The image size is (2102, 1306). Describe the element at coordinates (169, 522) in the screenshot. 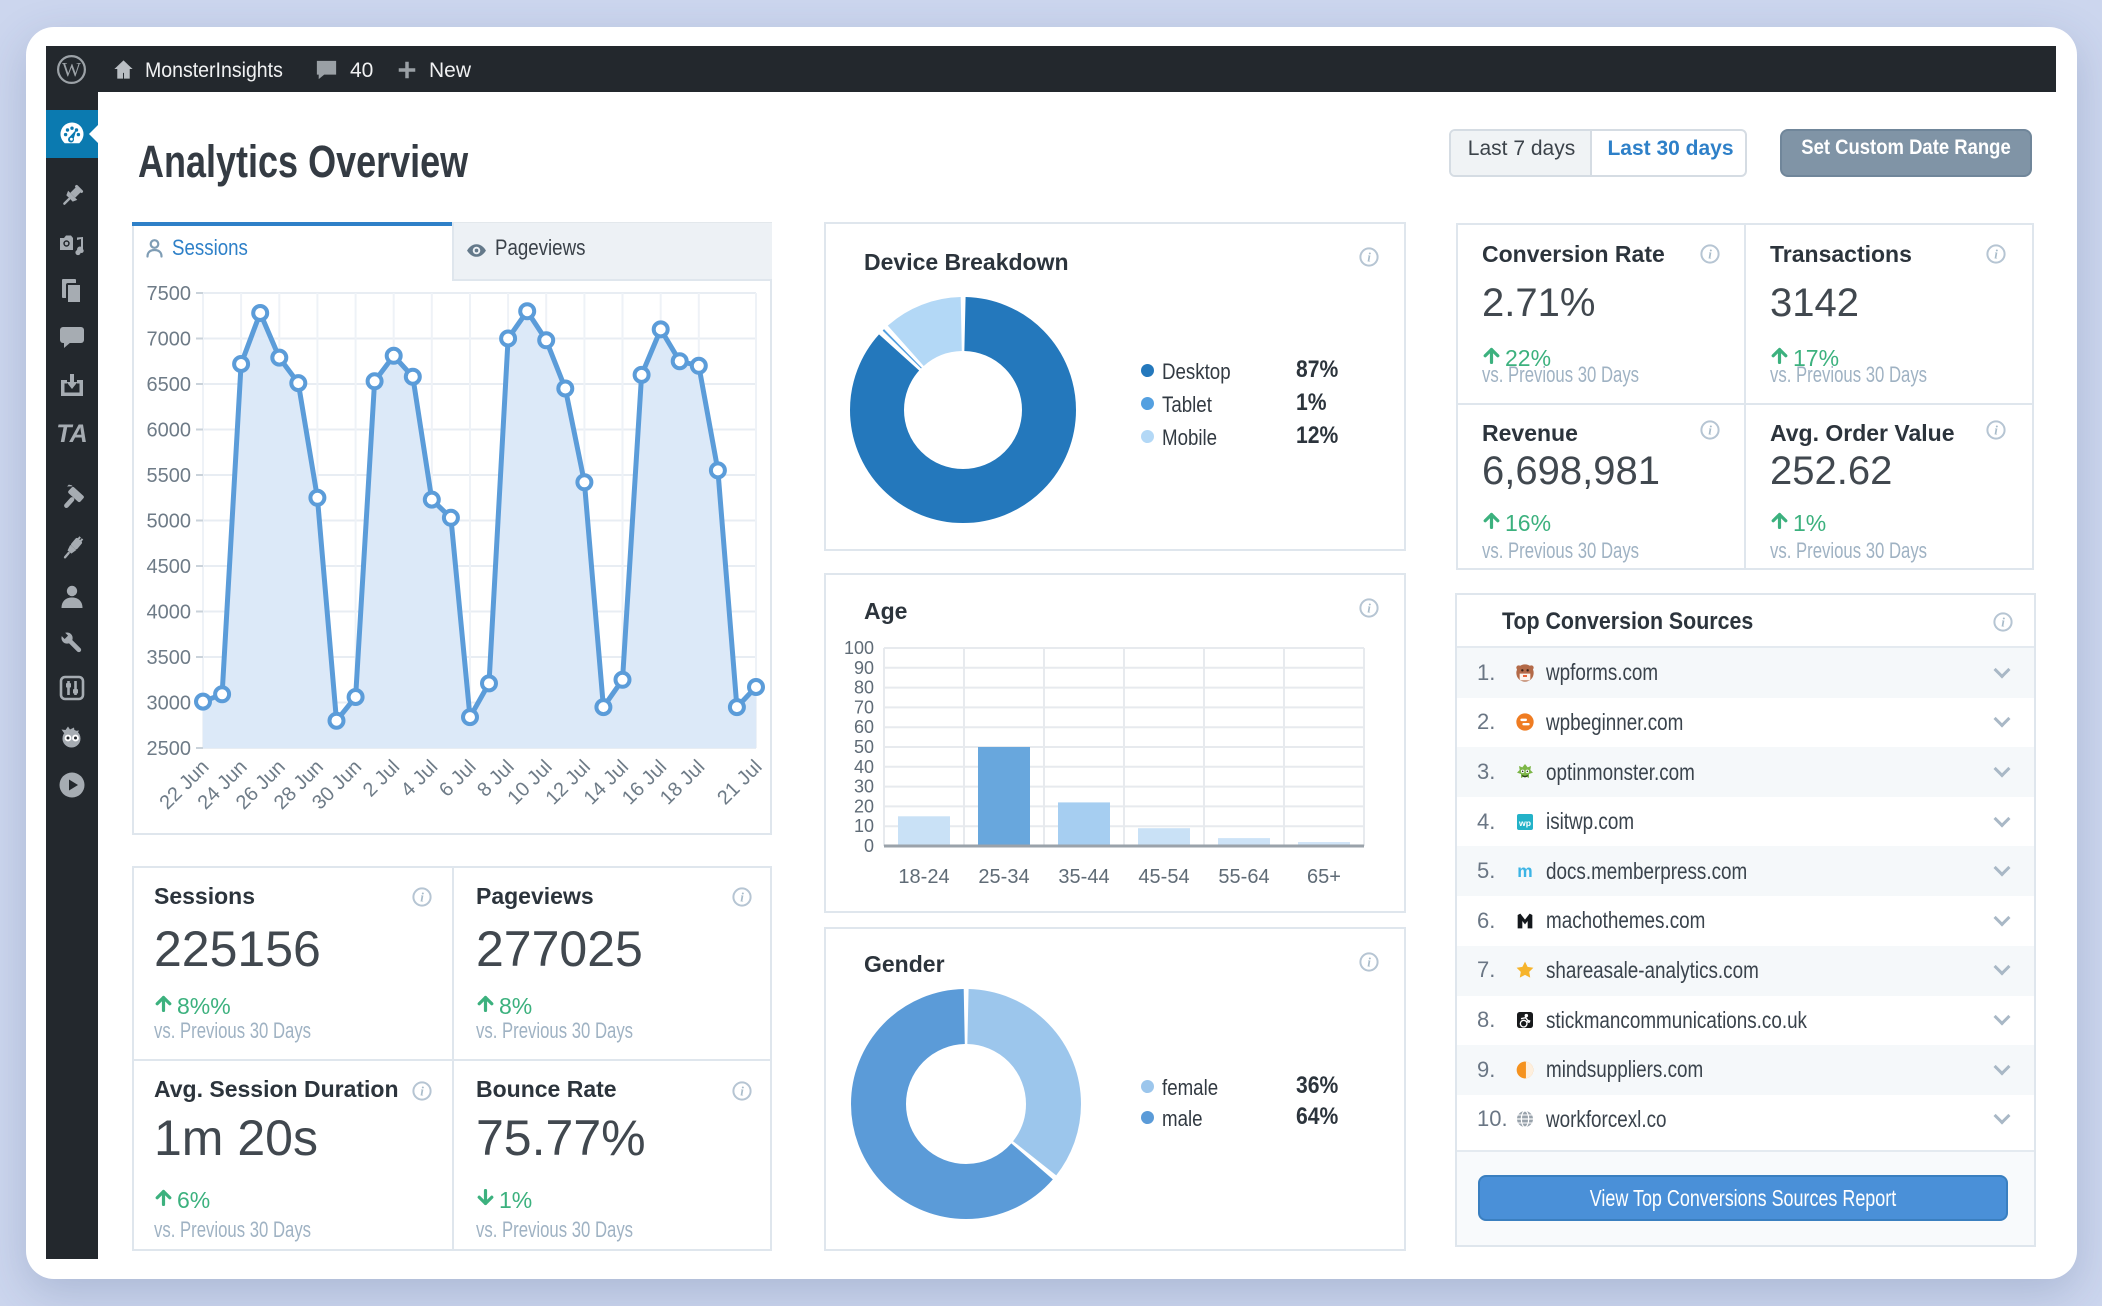

I see `svg-text: 5000` at that location.